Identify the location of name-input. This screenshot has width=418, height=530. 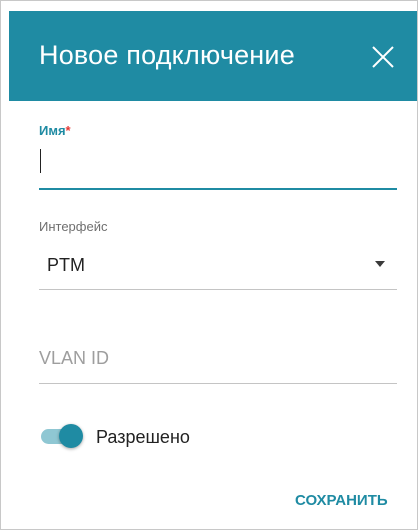
(218, 162).